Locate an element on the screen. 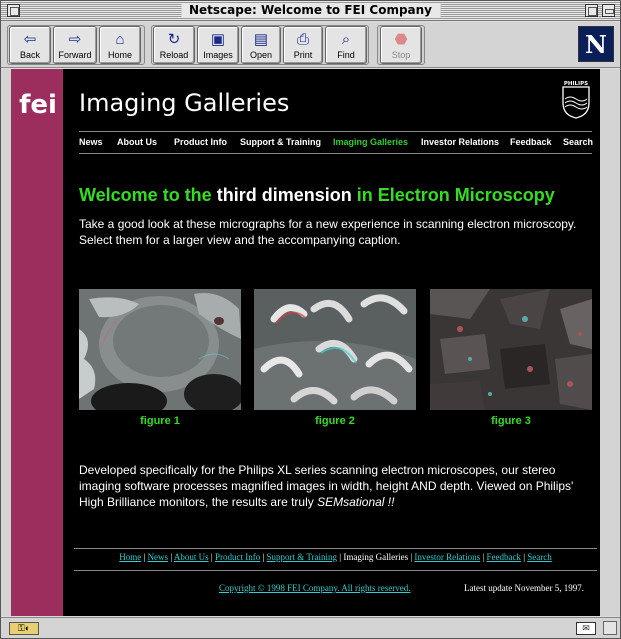 Image resolution: width=621 pixels, height=639 pixels. figure-3-caption: figure 3 is located at coordinates (511, 421).